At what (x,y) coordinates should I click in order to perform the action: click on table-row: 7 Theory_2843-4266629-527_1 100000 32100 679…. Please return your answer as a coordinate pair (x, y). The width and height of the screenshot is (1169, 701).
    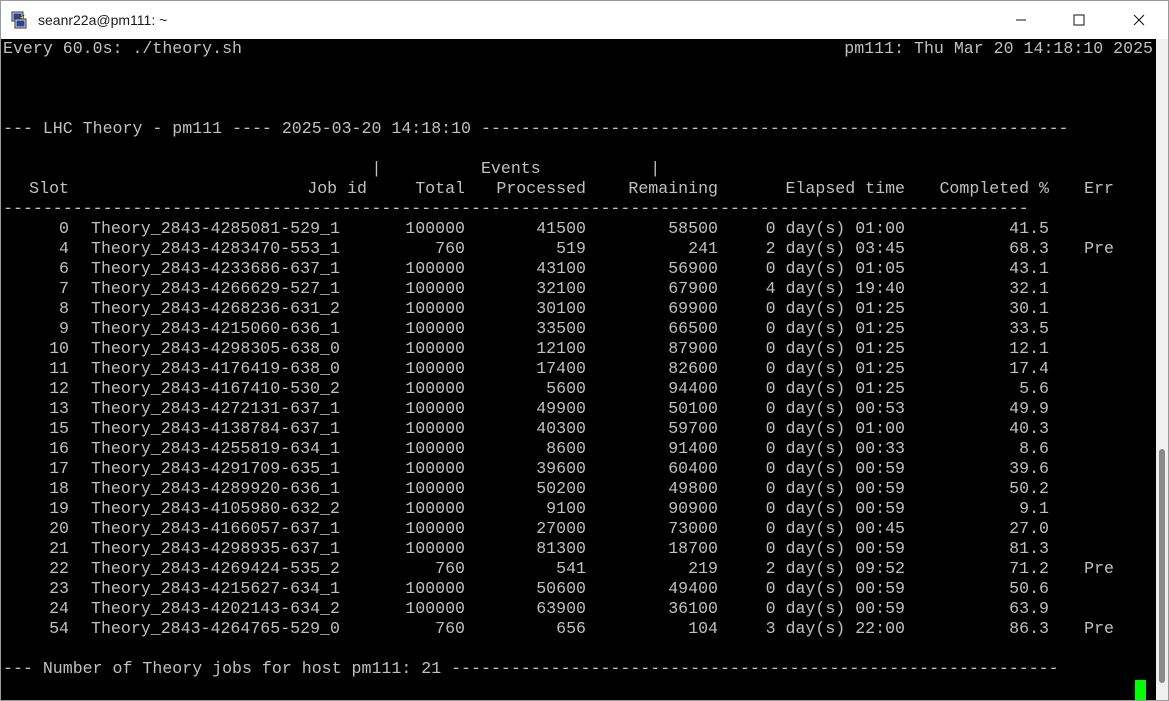
    Looking at the image, I should click on (578, 289).